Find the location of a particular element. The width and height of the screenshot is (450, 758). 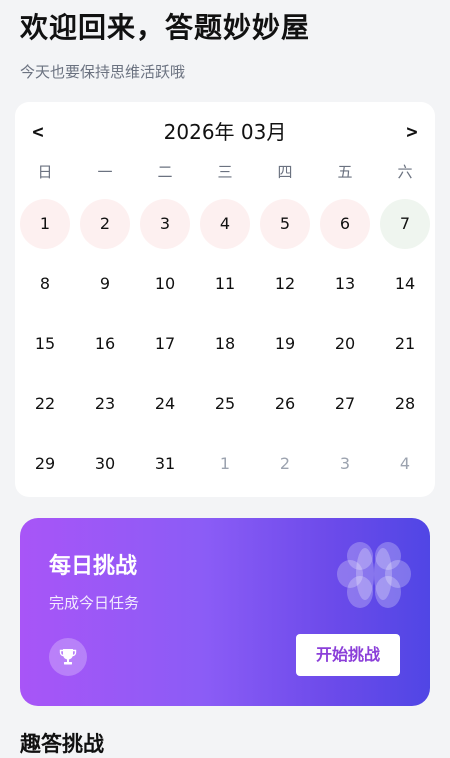

trophy-icon is located at coordinates (68, 657).